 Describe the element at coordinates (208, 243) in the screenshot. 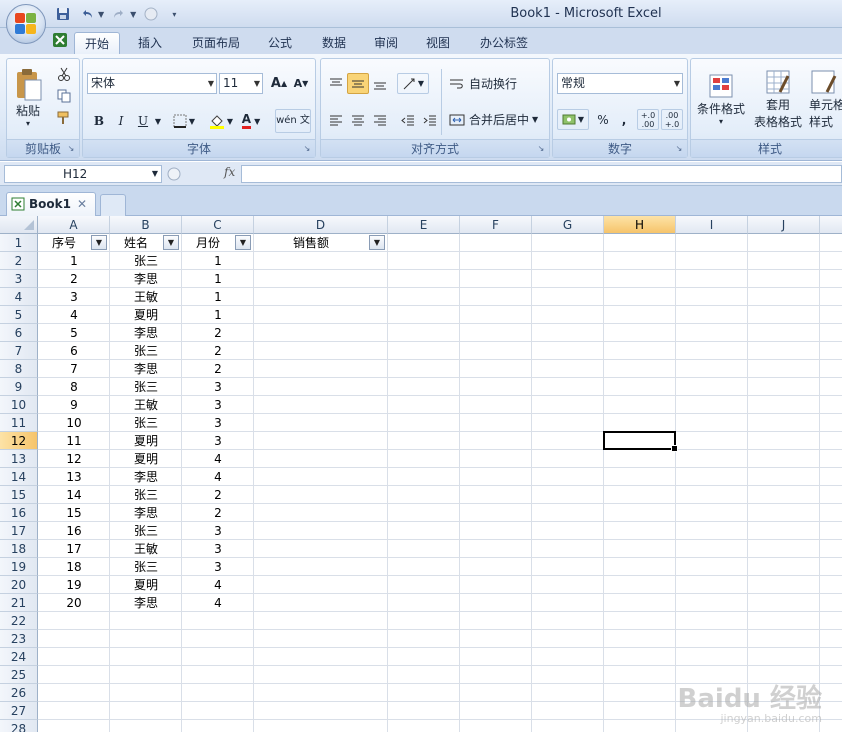

I see `header-cell: 月份` at that location.